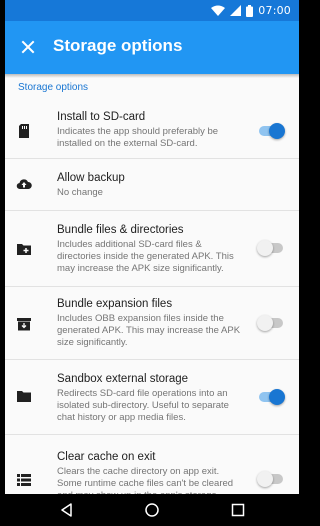 The width and height of the screenshot is (320, 526). I want to click on page-title: Storage options, so click(118, 45).